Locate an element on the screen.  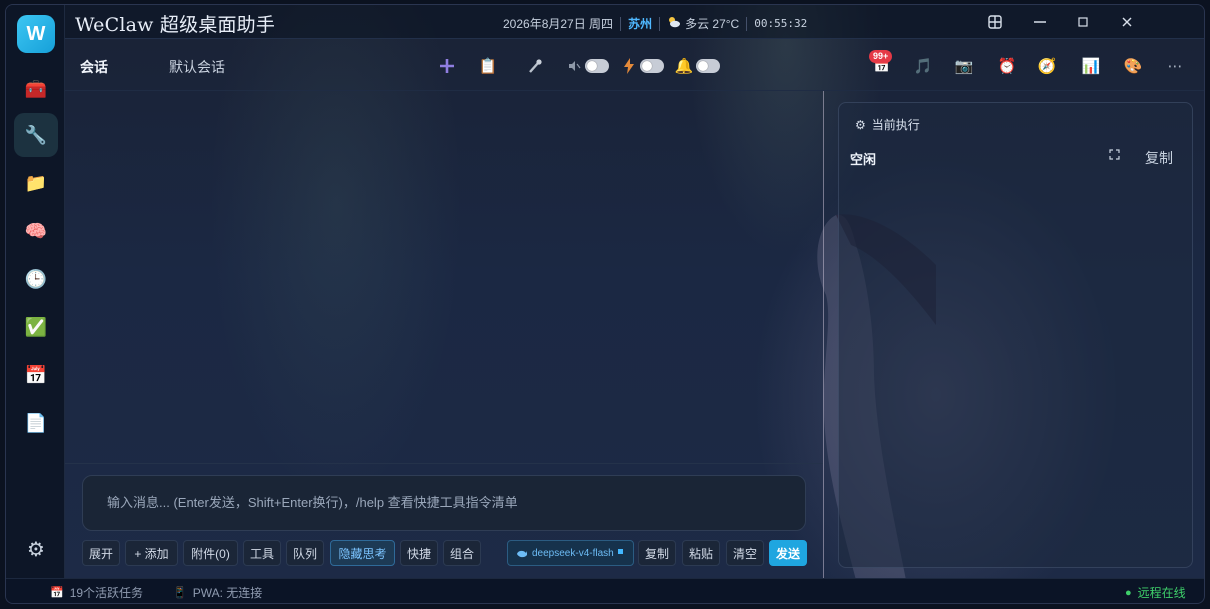
city-selector: 苏州 is located at coordinates (640, 23).